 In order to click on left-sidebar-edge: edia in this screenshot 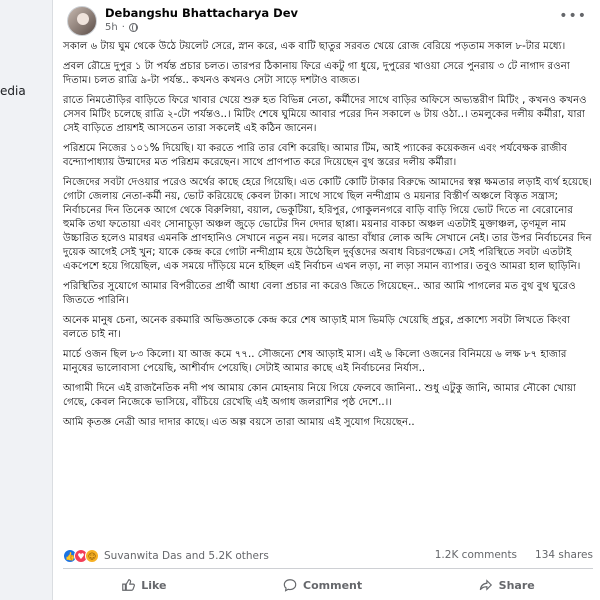, I will do `click(26, 300)`.